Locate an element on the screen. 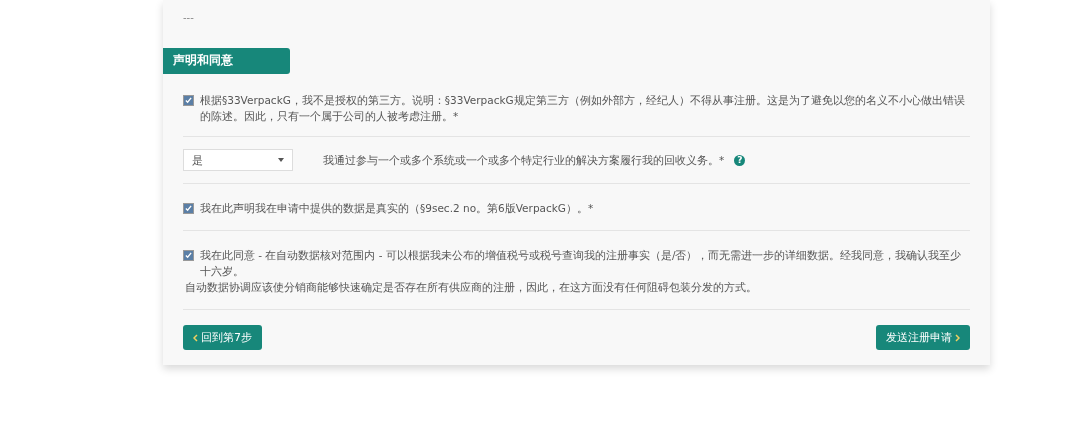 The height and width of the screenshot is (429, 1080). consent-text: 根据§33VerpackG，我不是授权的第三方。说明：§33VerpackG规定第三方（例如外部方，经纪人）不得从事注册。这是为了避免以您的名义不小心做出错误的陈述。因此，只有一个属于公司的人被考虑注册。* is located at coordinates (583, 108).